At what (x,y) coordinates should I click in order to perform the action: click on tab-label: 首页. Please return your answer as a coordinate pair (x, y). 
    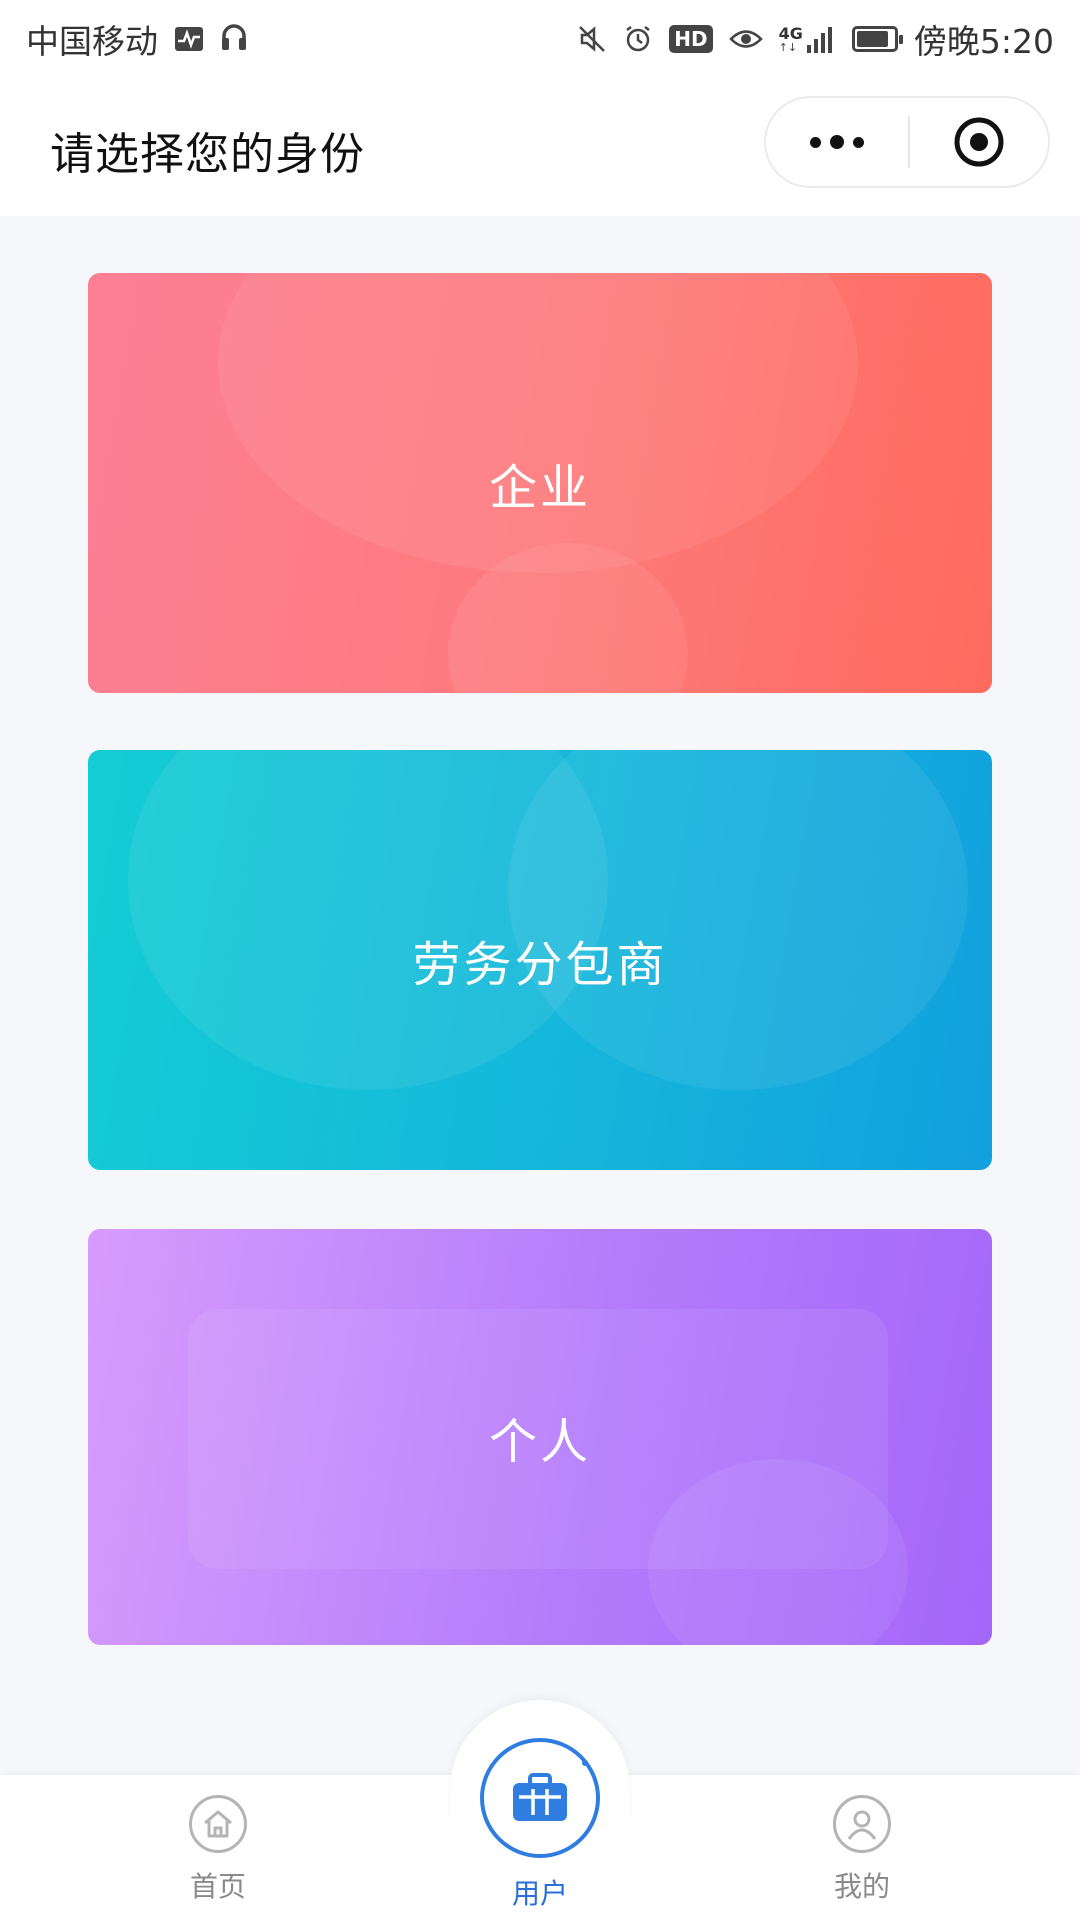
    Looking at the image, I should click on (217, 1886).